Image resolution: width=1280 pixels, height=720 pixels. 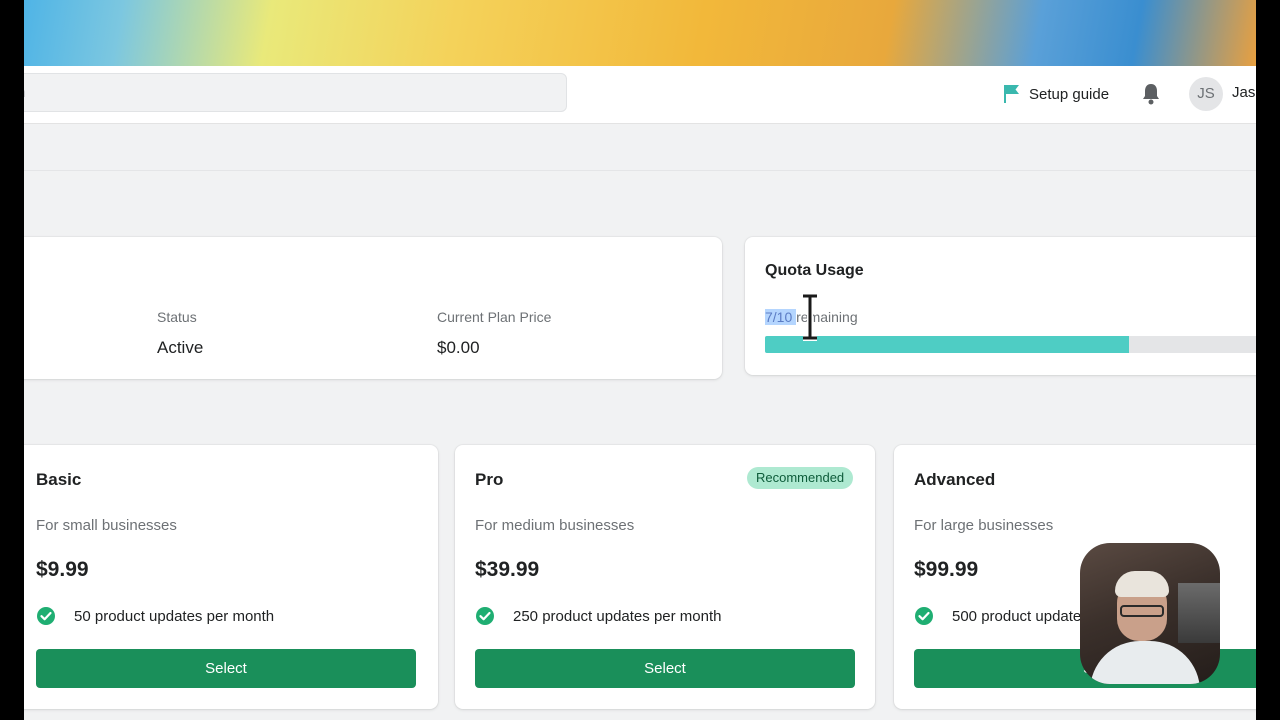 I want to click on top-bar: h Setup guide JS Jas, so click(x=640, y=95).